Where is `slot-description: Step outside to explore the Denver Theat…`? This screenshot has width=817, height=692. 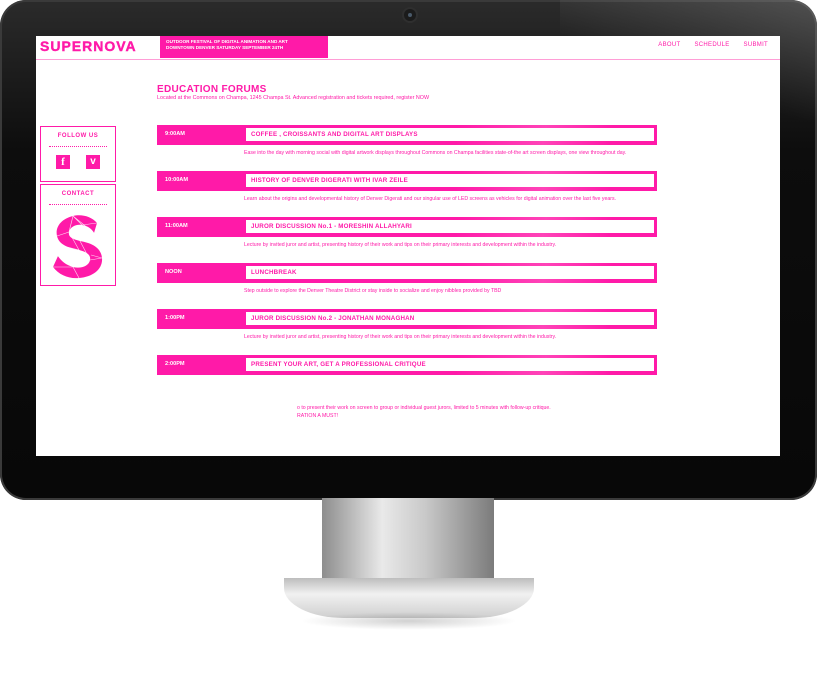
slot-description: Step outside to explore the Denver Theat… is located at coordinates (373, 291).